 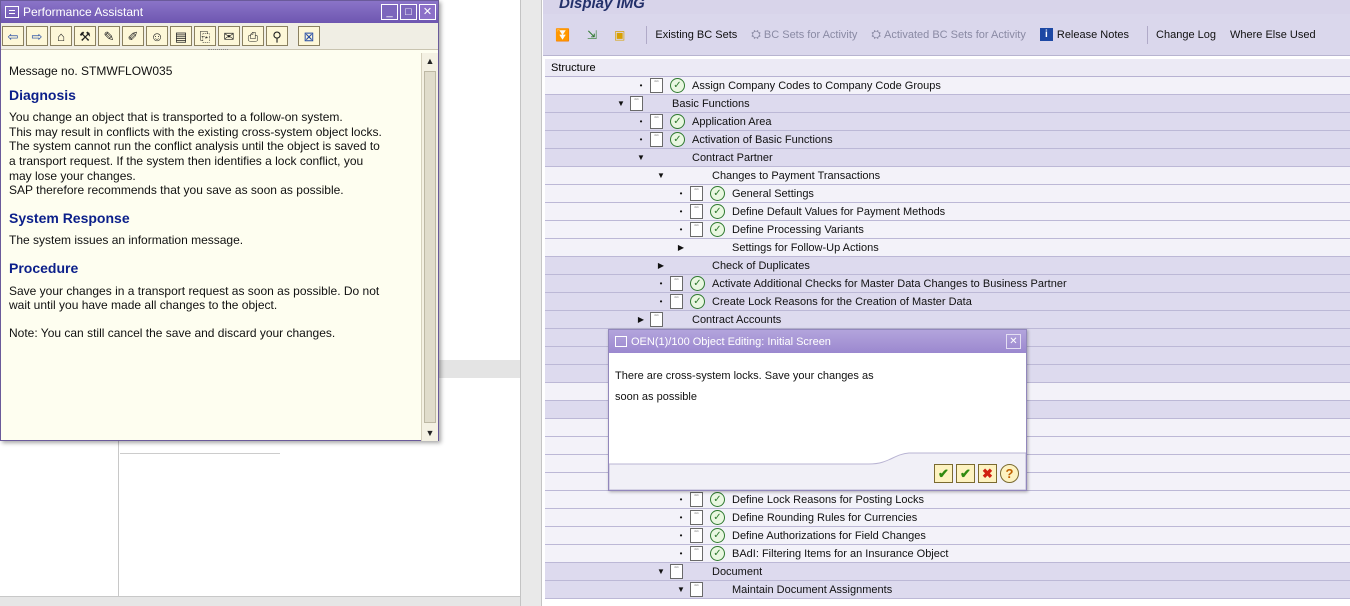 I want to click on change-log-button: Change Log, so click(x=1186, y=35).